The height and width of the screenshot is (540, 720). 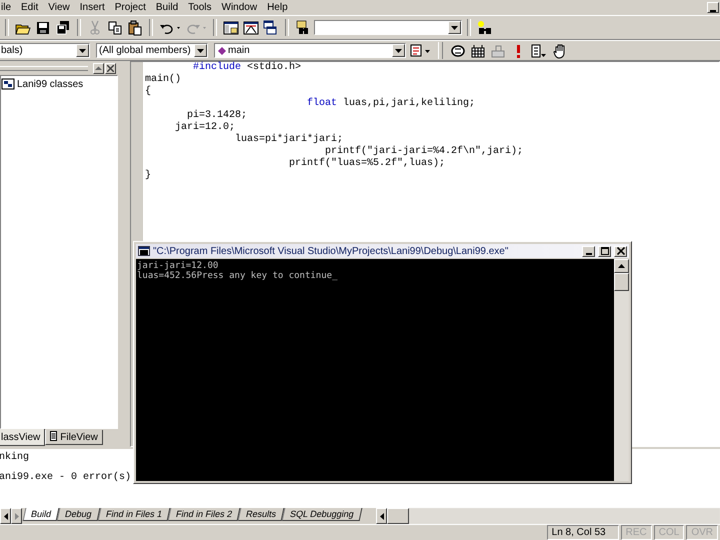 I want to click on menu-item: Insert, so click(x=92, y=7).